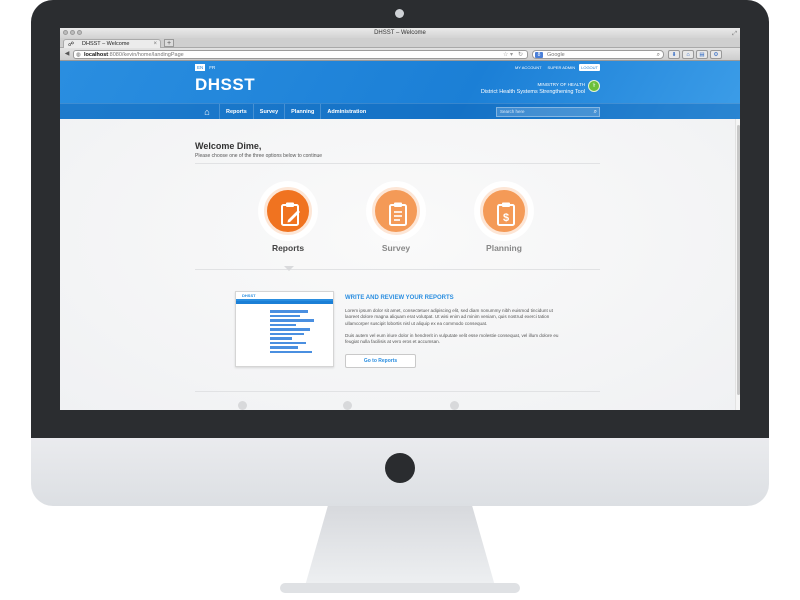 This screenshot has height=600, width=800. I want to click on language-switcher: EN FR MY ACCOUNT SUPER ADMIN LOGOUT, so click(397, 67).